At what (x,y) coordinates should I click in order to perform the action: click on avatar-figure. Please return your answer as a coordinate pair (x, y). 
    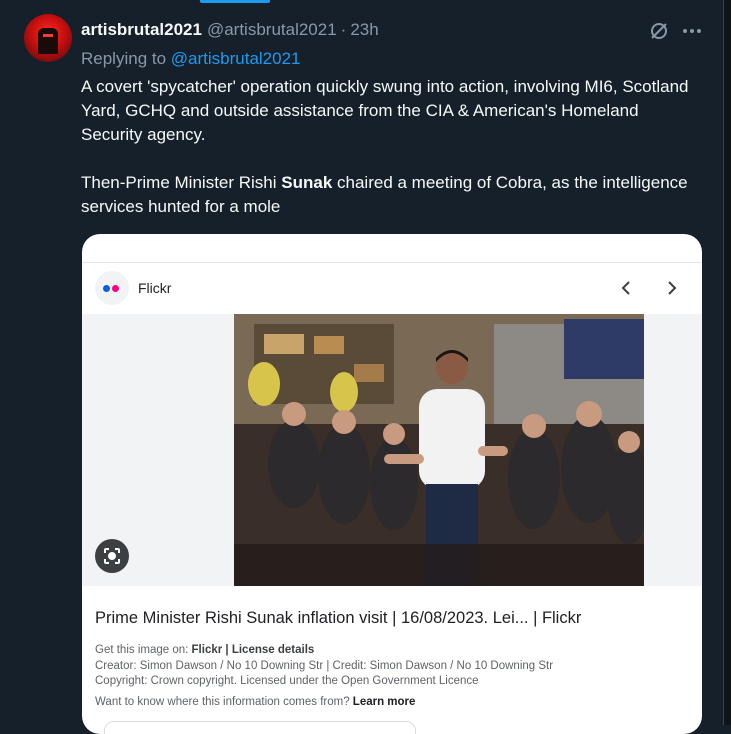
    Looking at the image, I should click on (48, 41).